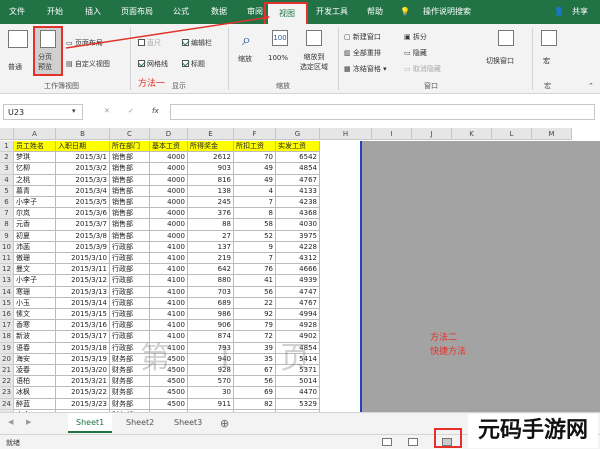 The height and width of the screenshot is (449, 600). I want to click on row-header: 17, so click(7, 326).